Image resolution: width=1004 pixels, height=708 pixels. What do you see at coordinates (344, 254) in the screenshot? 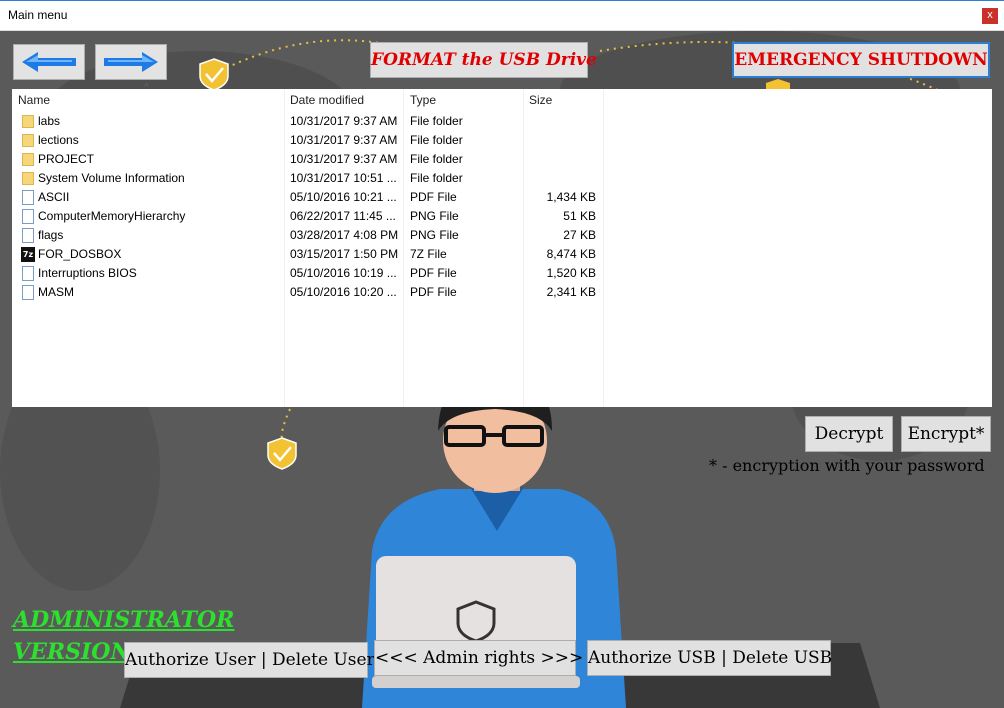
I see `file-date: 03/15/2017 1:50 PM` at bounding box center [344, 254].